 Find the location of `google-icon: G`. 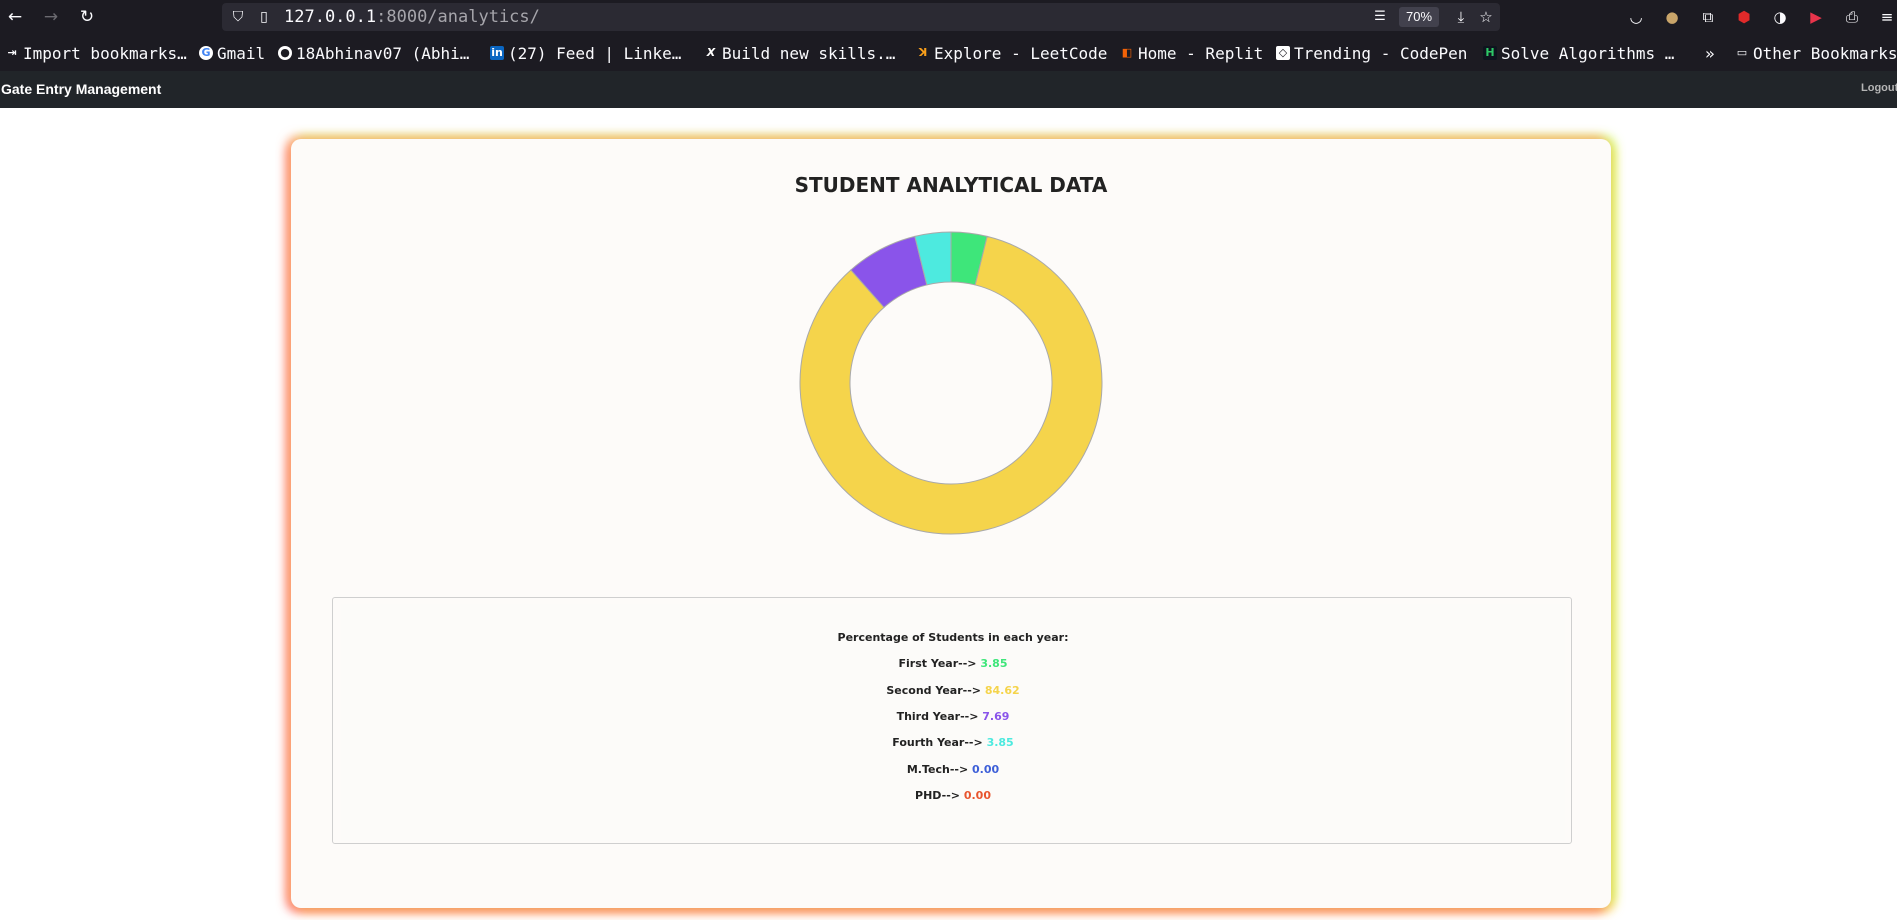

google-icon: G is located at coordinates (206, 53).